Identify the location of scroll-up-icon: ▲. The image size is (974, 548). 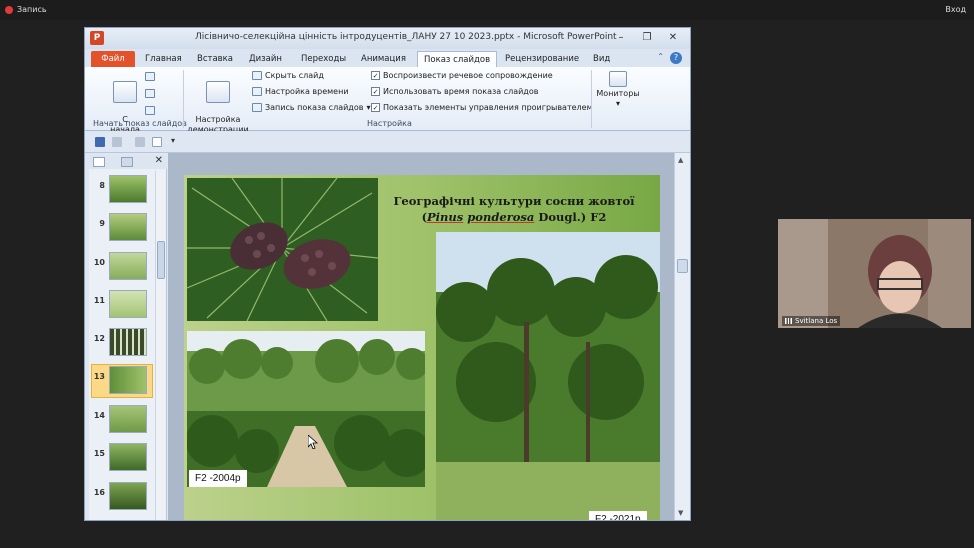
(680, 160).